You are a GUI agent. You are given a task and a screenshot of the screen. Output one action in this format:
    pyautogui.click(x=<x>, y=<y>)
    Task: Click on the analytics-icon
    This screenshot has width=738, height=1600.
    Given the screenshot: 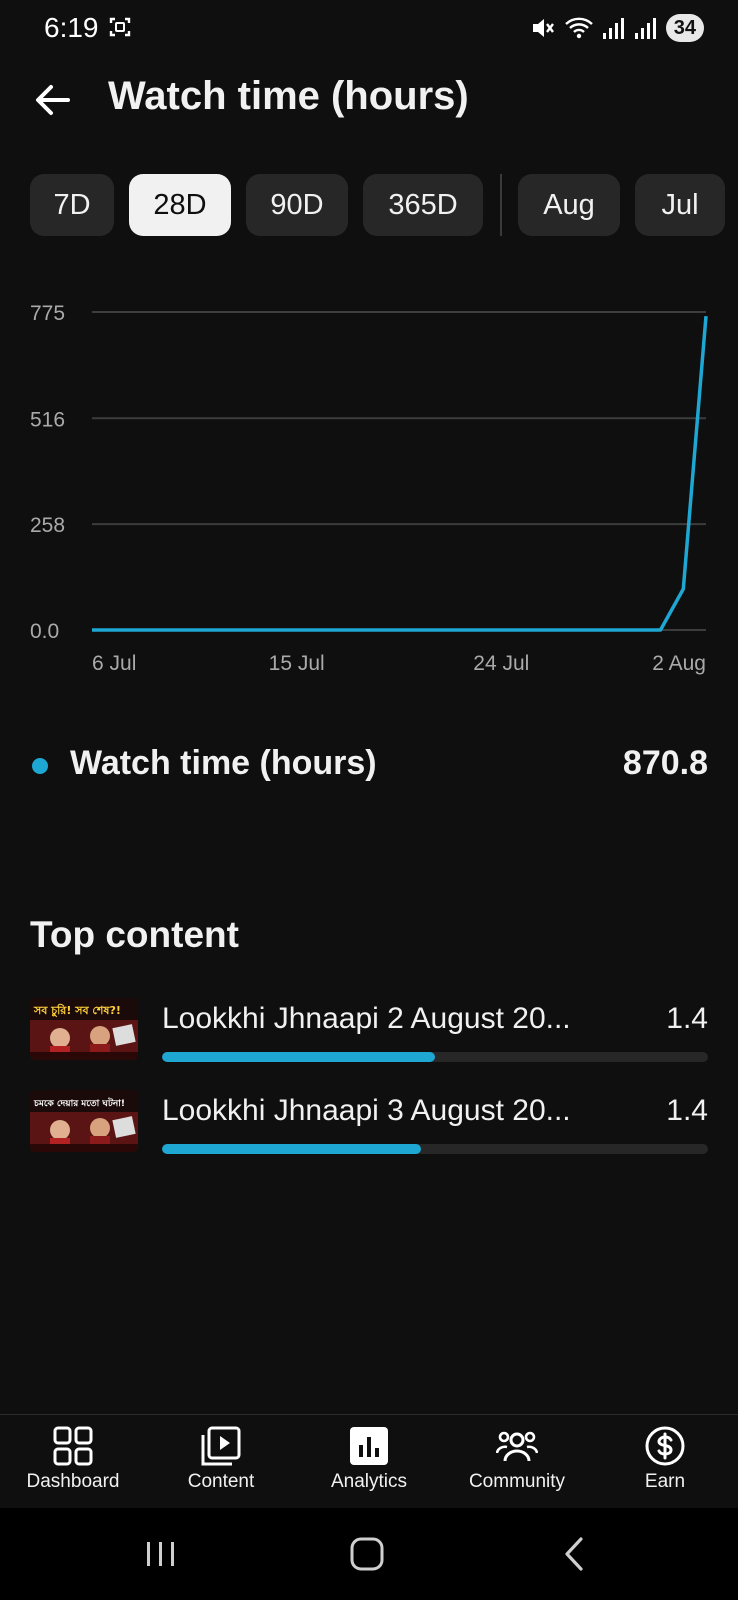 What is the action you would take?
    pyautogui.click(x=369, y=1446)
    